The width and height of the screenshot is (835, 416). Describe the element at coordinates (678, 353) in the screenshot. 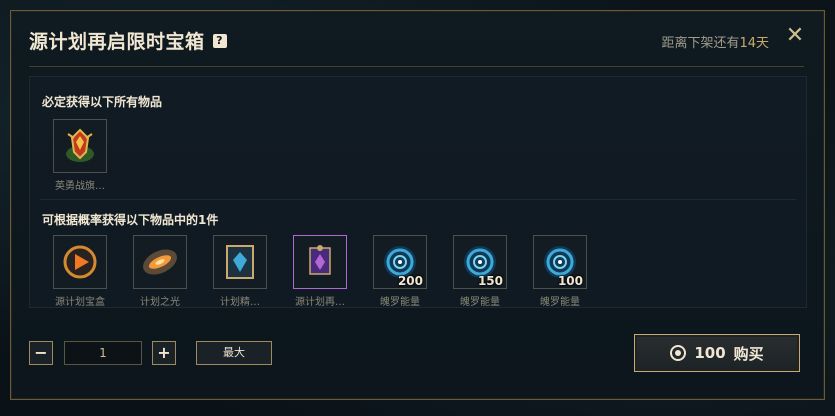

I see `currency-icon` at that location.